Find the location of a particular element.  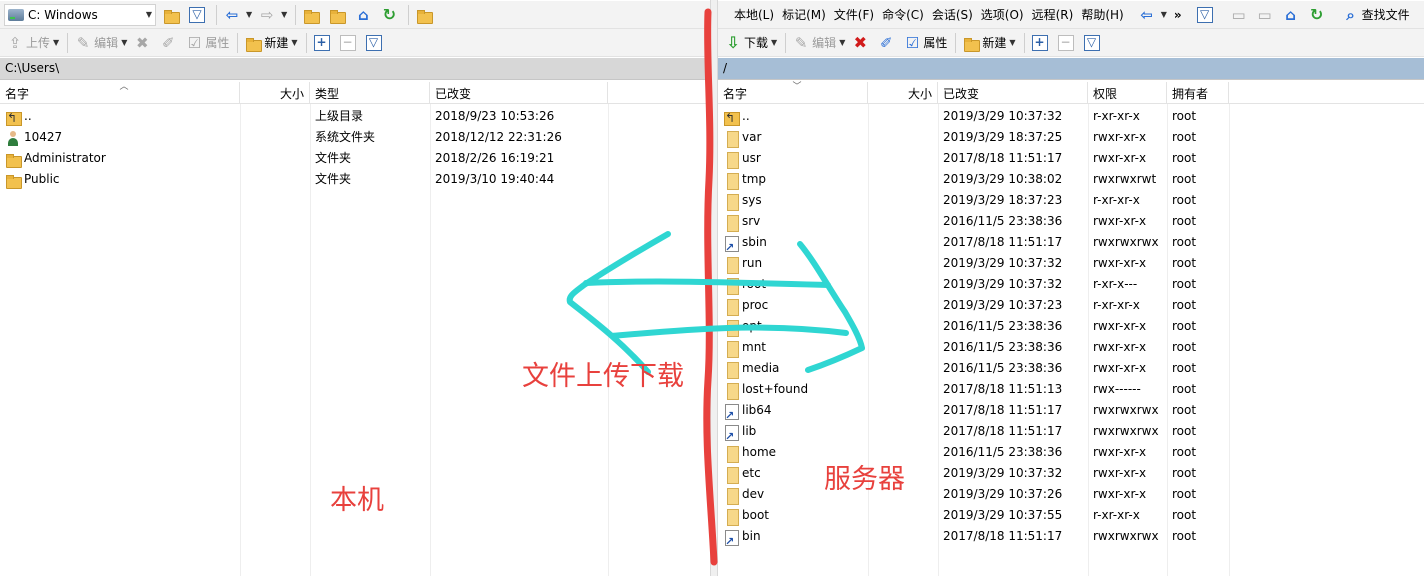

remote-home-button: ⌂ is located at coordinates (1292, 15).